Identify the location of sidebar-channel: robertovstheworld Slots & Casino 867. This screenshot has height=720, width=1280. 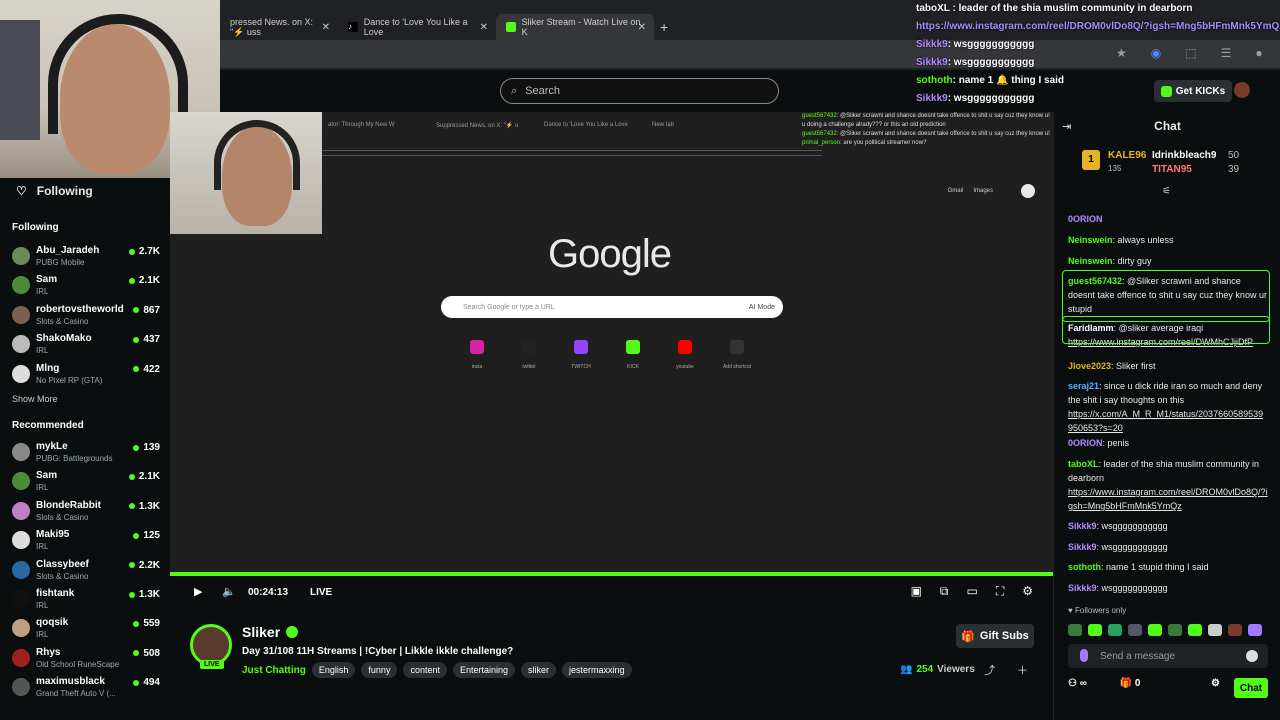
(87, 317).